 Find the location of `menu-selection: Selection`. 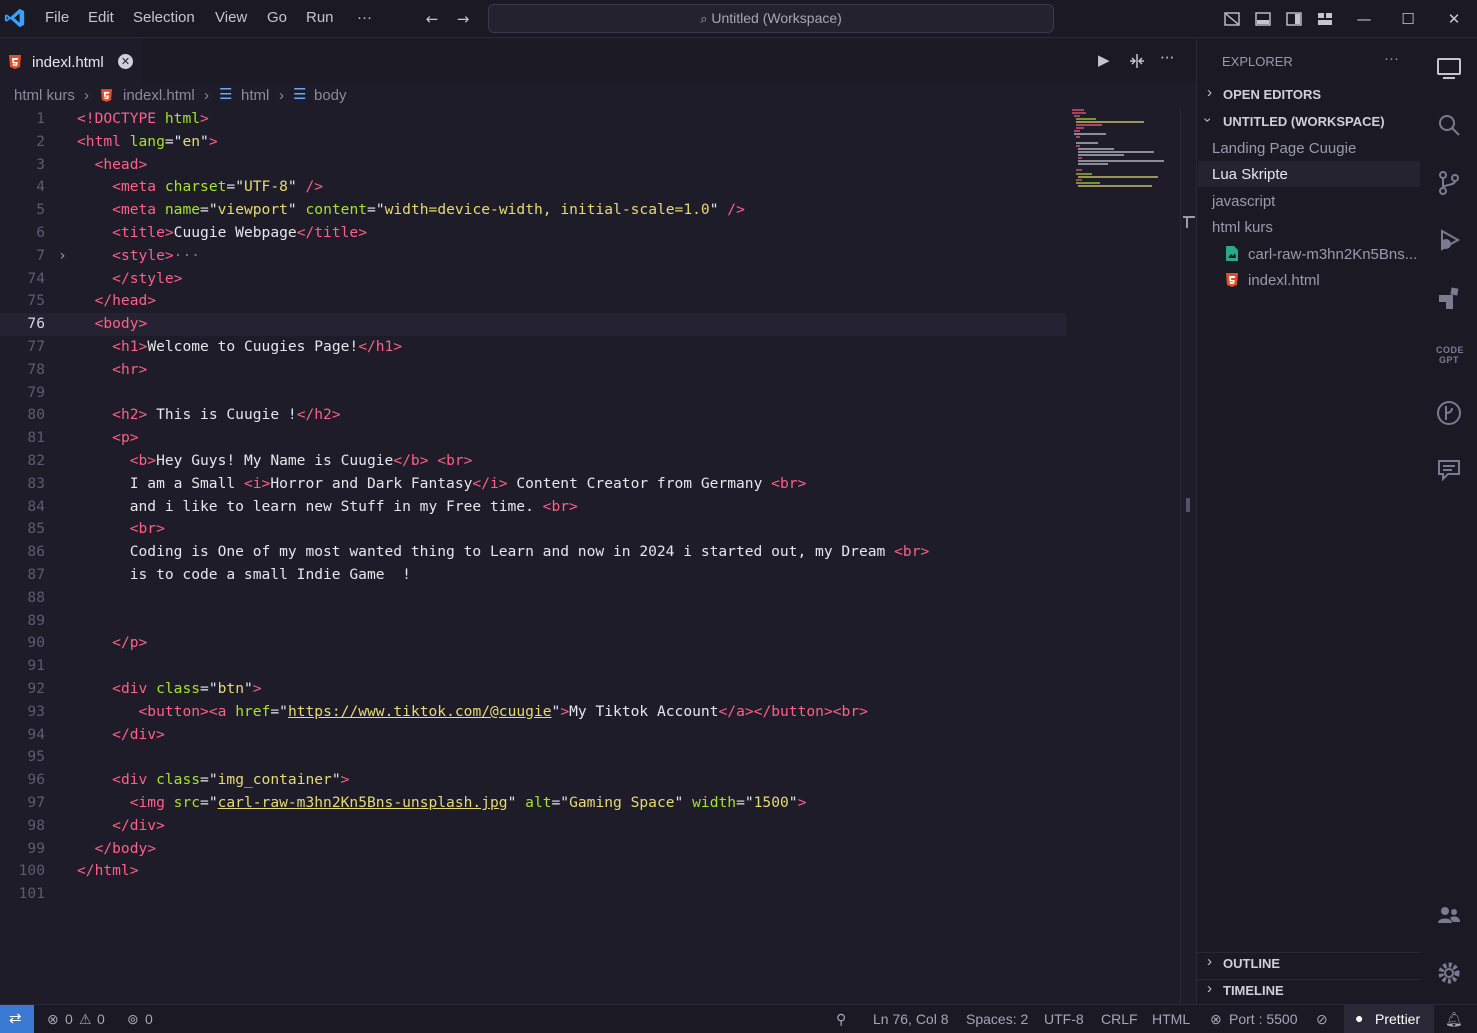

menu-selection: Selection is located at coordinates (164, 17).